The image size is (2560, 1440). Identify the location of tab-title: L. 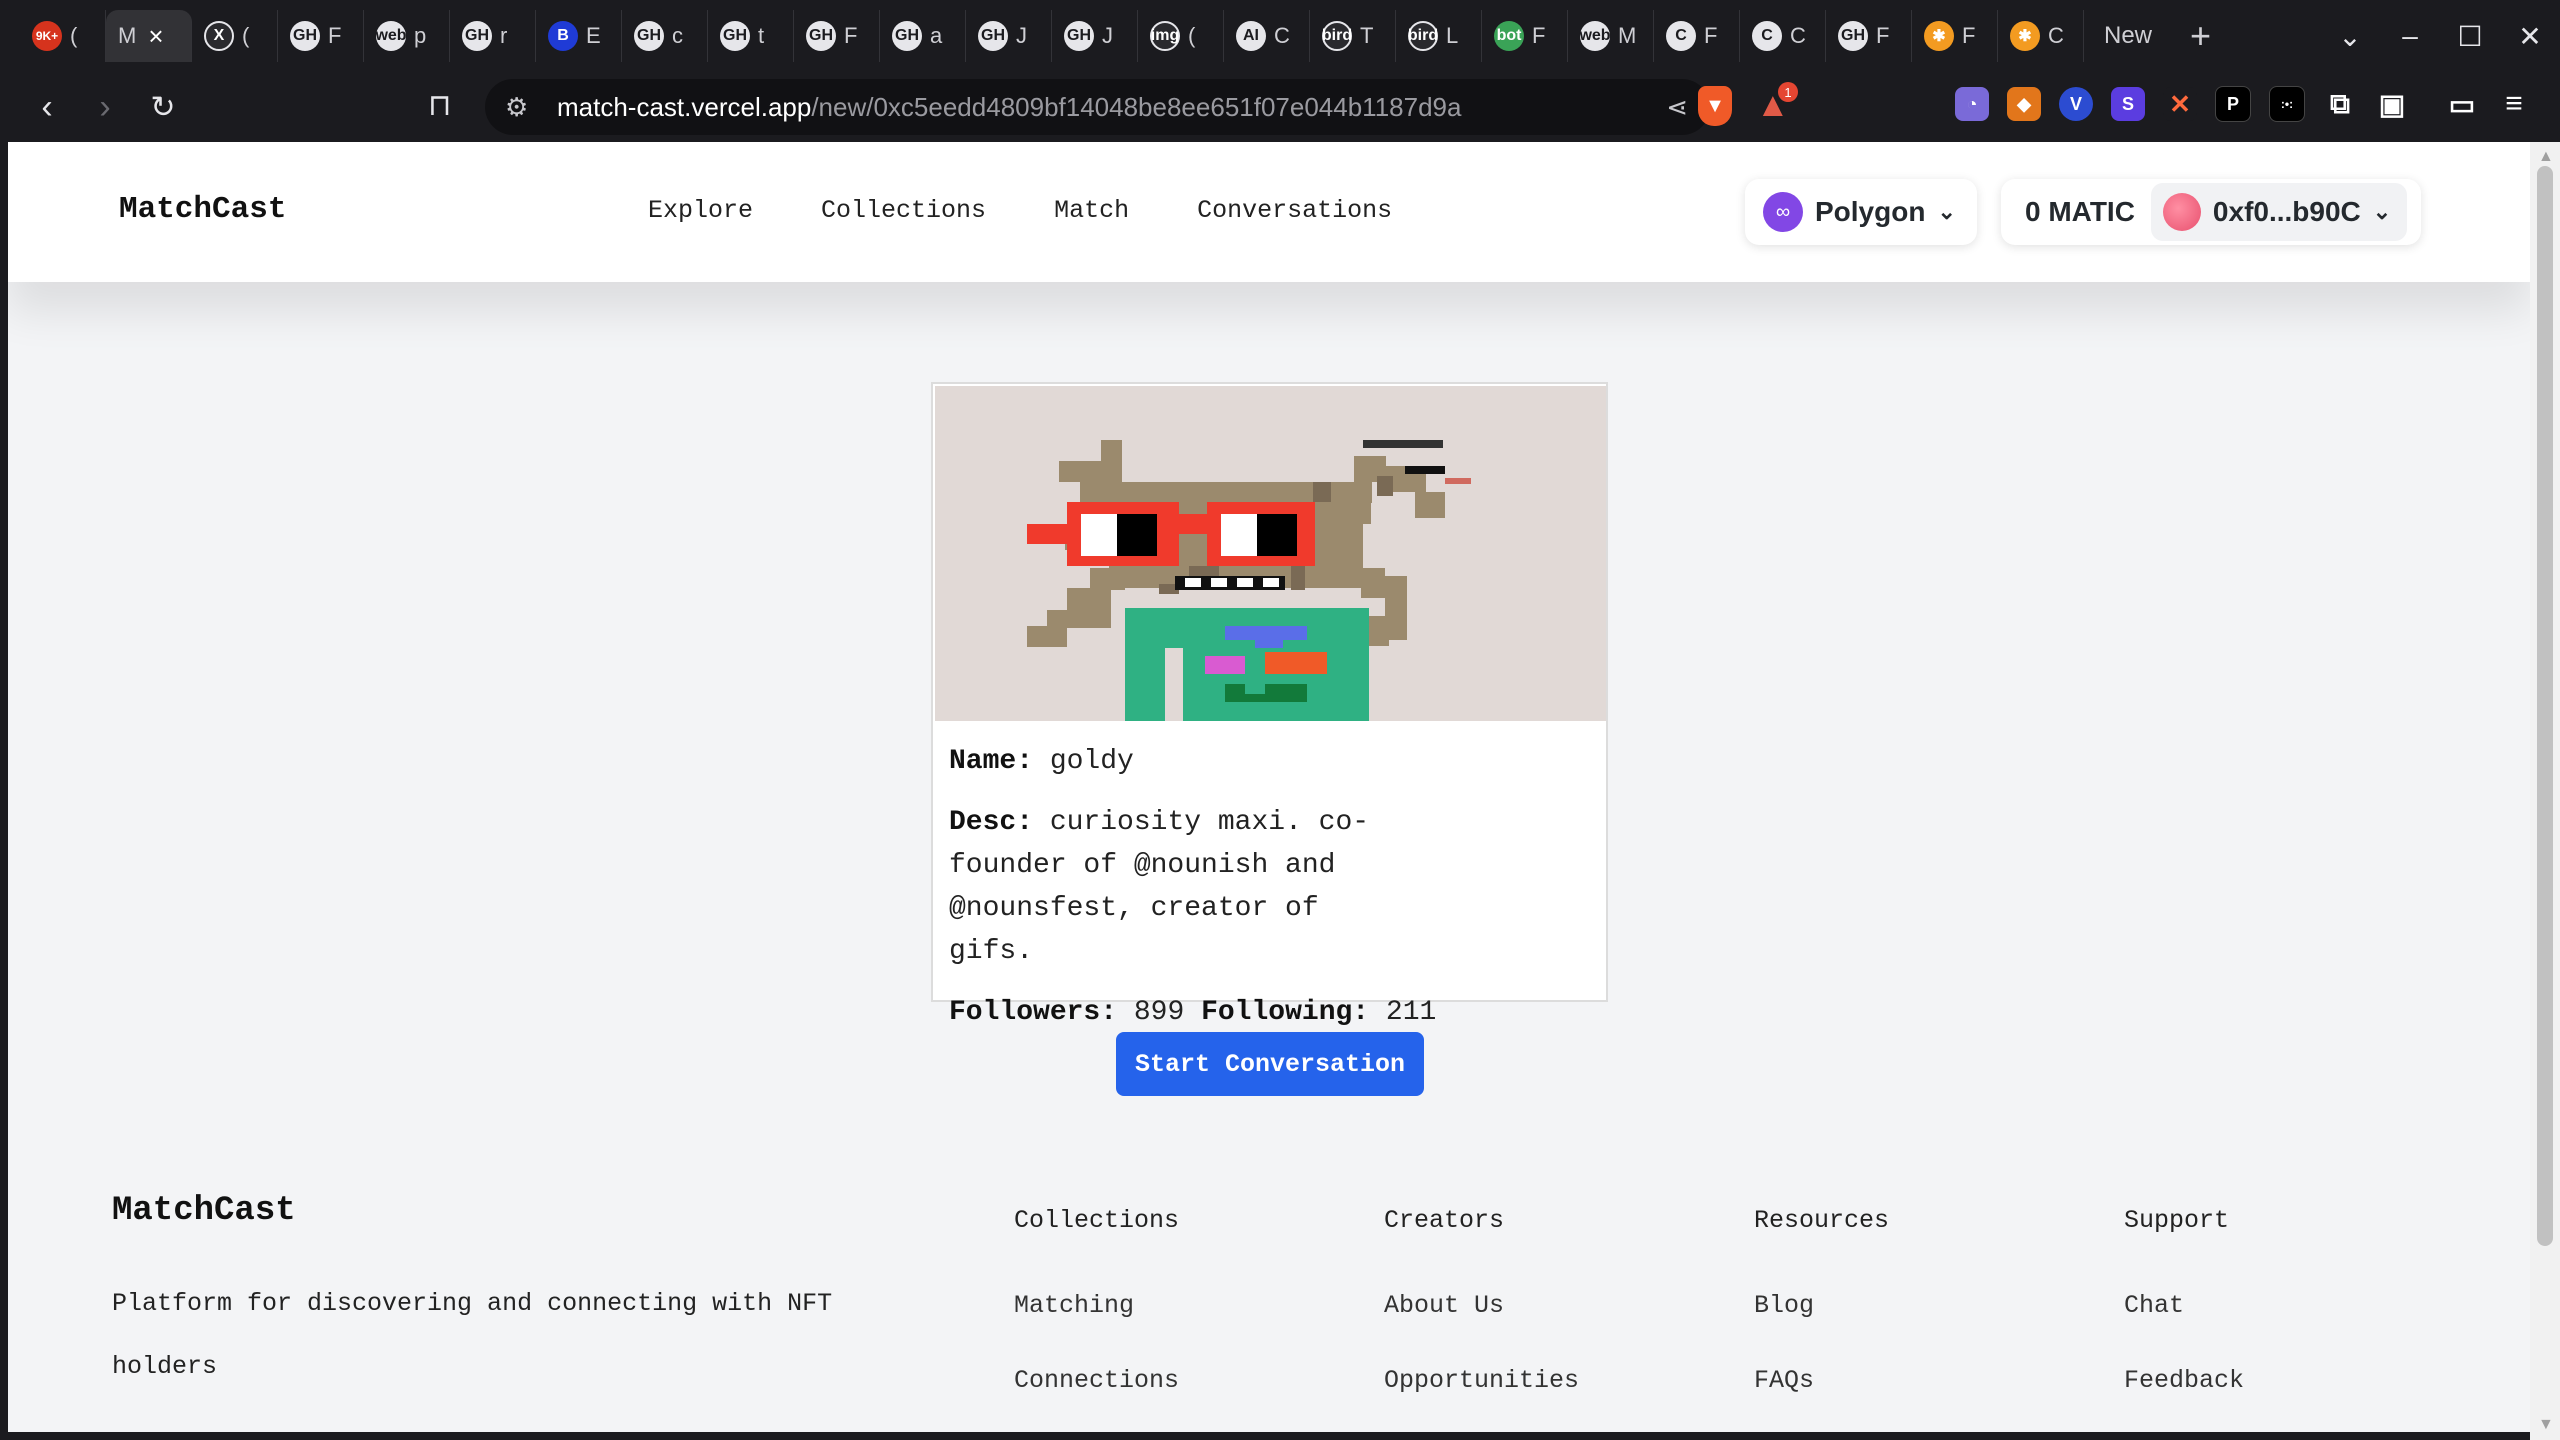
(1452, 35).